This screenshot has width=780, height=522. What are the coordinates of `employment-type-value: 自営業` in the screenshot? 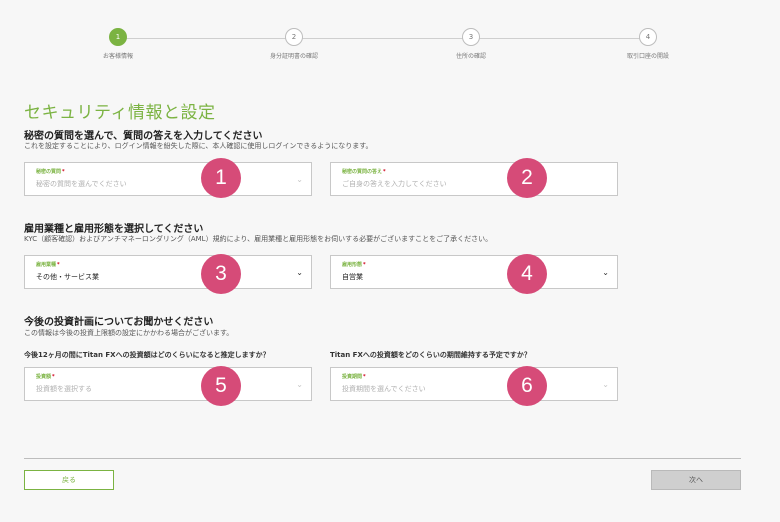 It's located at (352, 277).